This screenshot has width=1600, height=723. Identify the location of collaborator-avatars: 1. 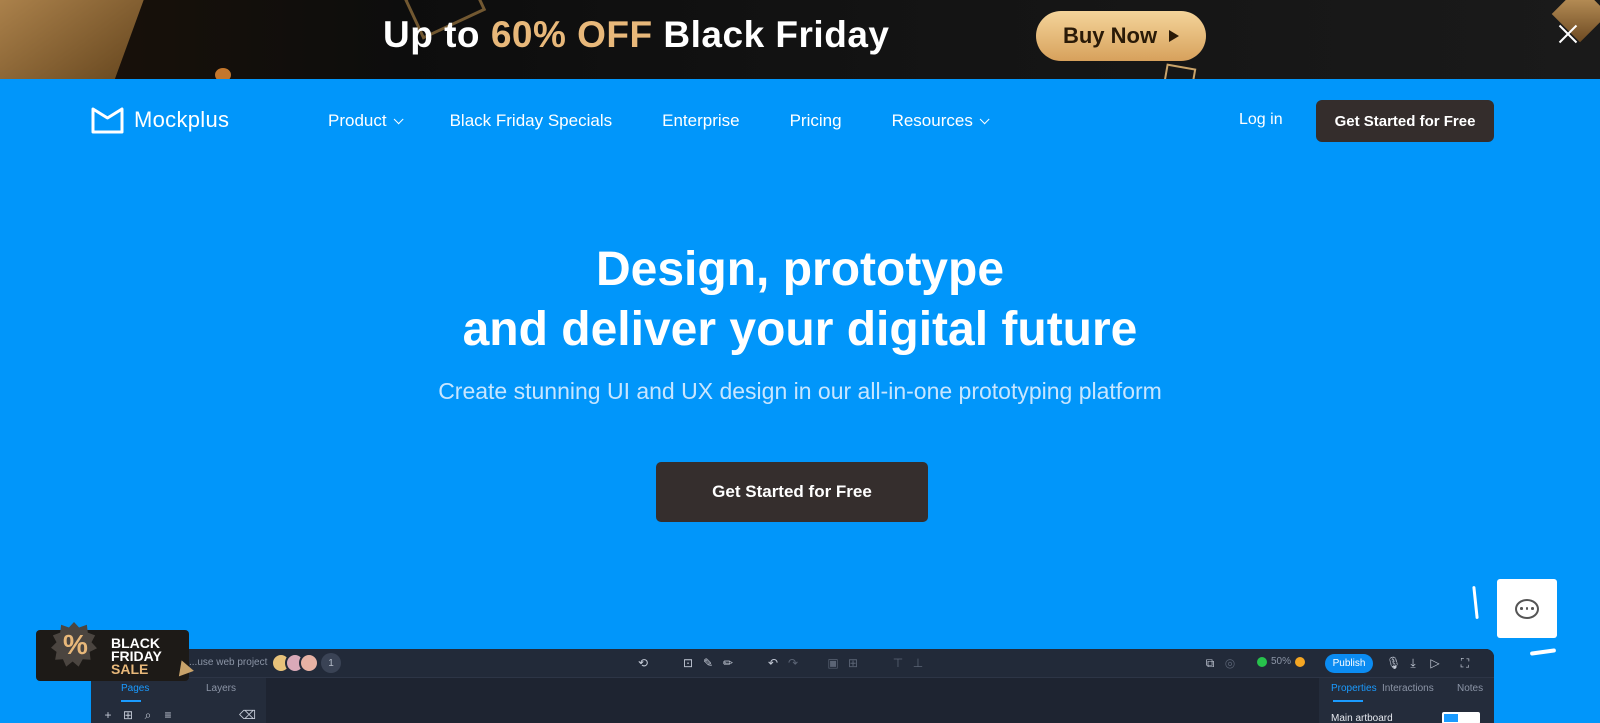
(306, 663).